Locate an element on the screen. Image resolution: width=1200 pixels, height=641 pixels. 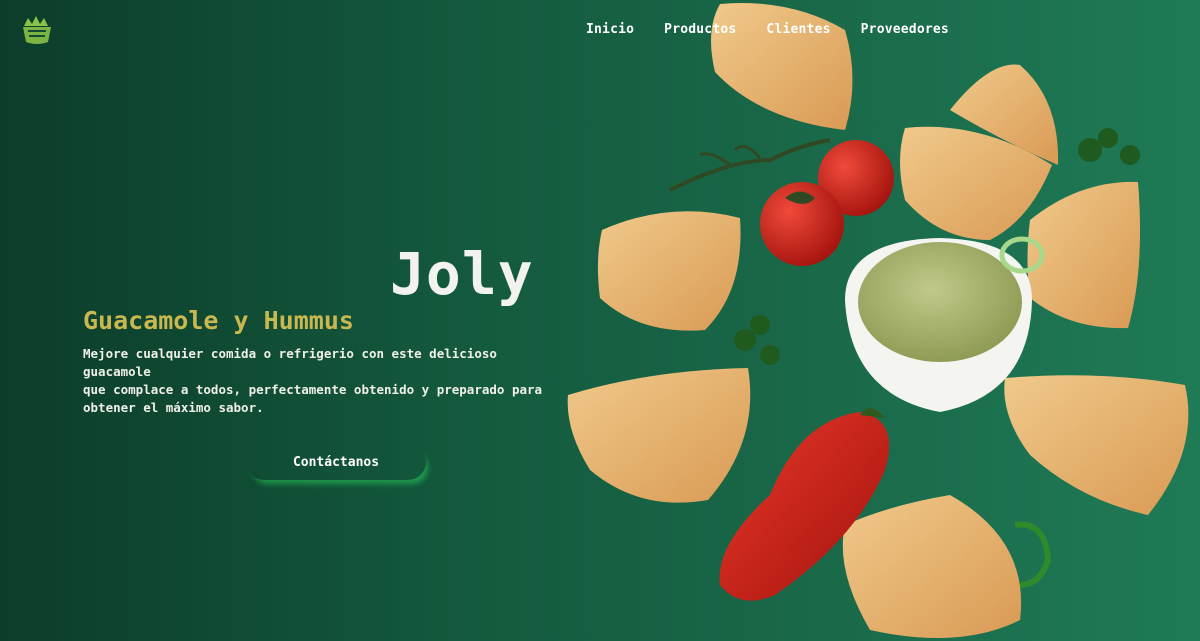
main-nav: Inicio Productos Clientes Proveedores is located at coordinates (767, 29).